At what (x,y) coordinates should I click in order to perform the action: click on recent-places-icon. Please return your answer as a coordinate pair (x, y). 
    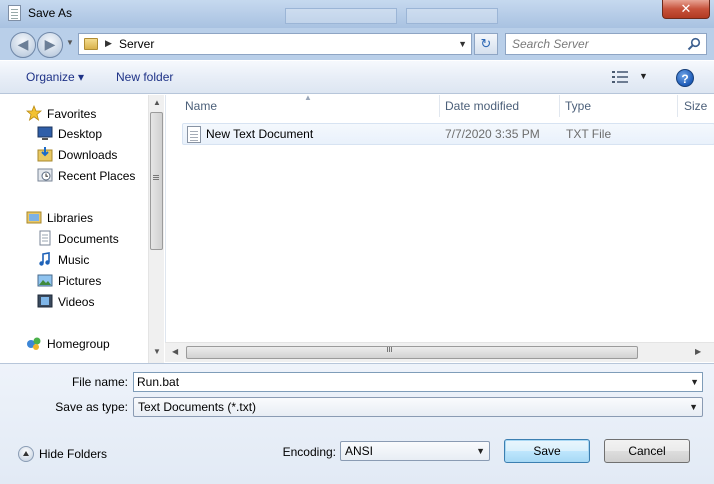
    Looking at the image, I should click on (45, 175).